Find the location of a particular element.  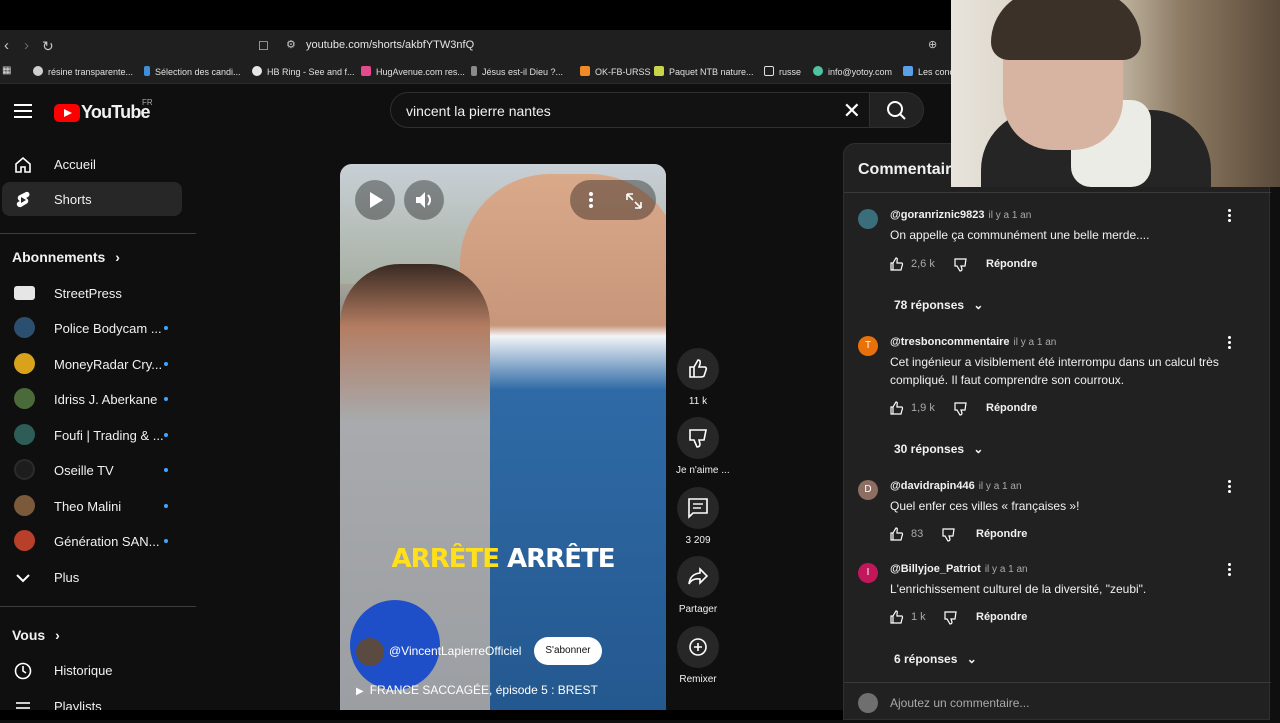

apps-grid-icon: ▦ is located at coordinates (6, 70).